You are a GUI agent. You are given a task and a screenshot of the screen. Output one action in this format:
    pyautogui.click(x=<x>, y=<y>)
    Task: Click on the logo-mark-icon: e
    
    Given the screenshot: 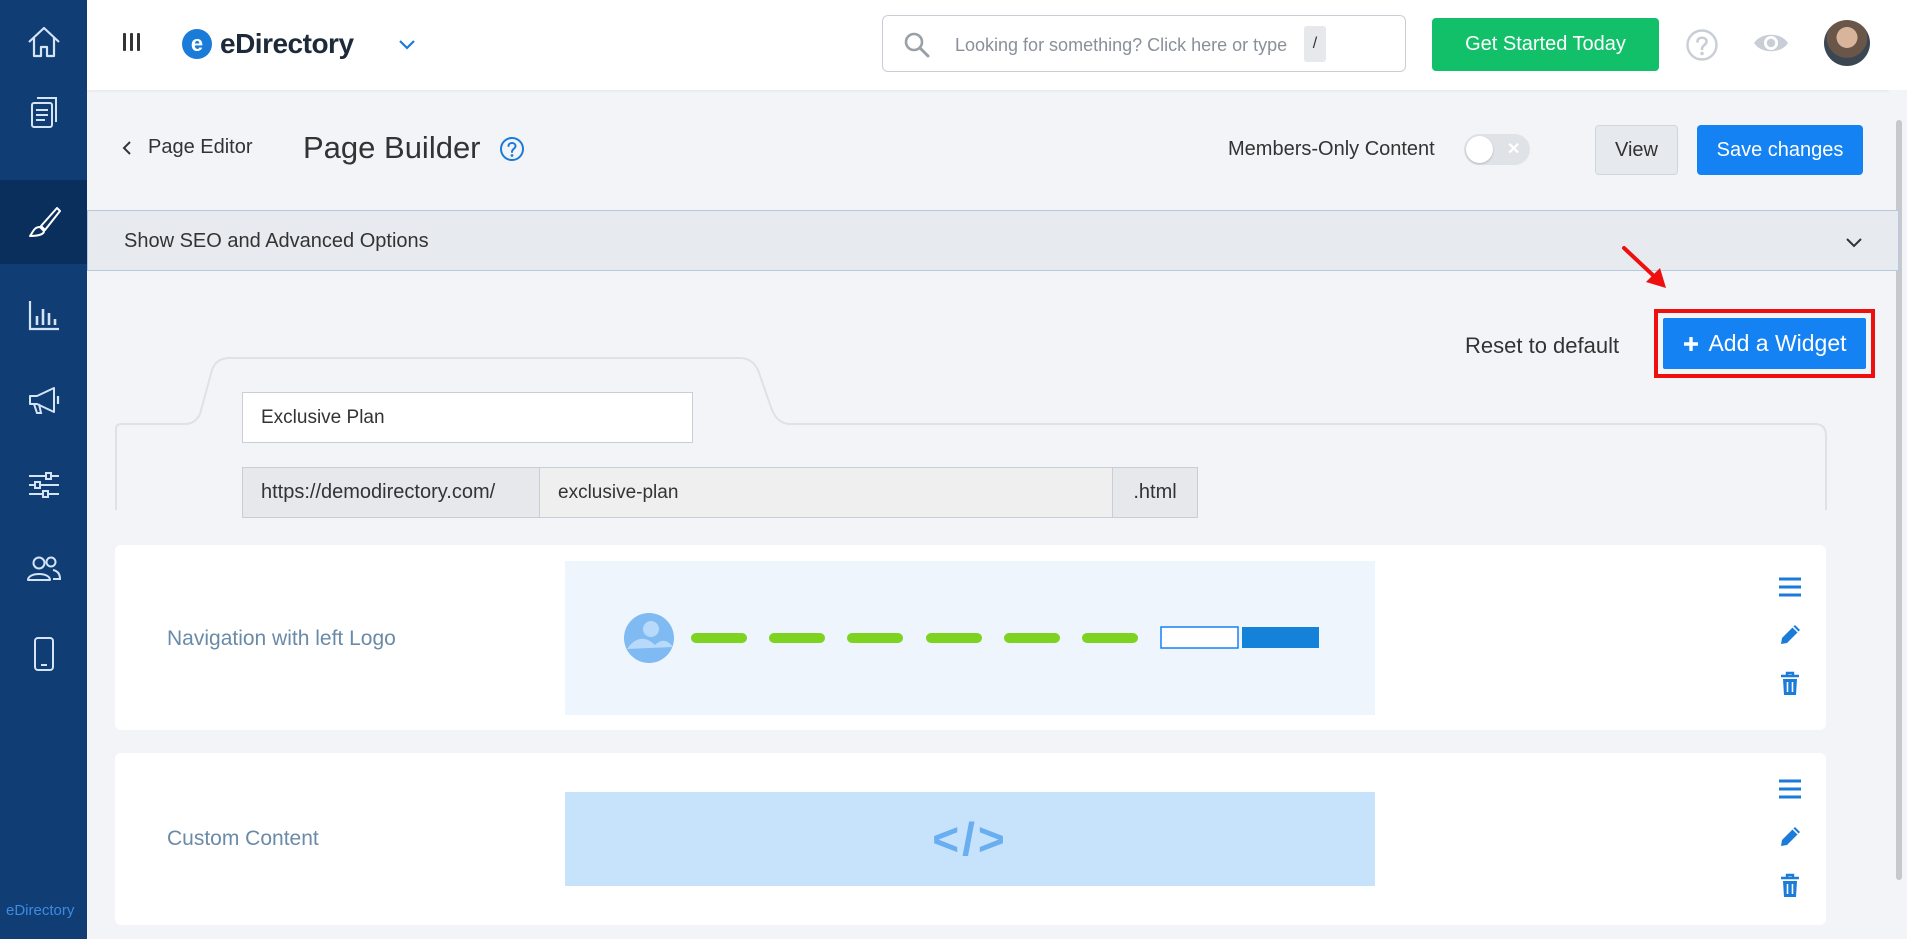 What is the action you would take?
    pyautogui.click(x=197, y=44)
    